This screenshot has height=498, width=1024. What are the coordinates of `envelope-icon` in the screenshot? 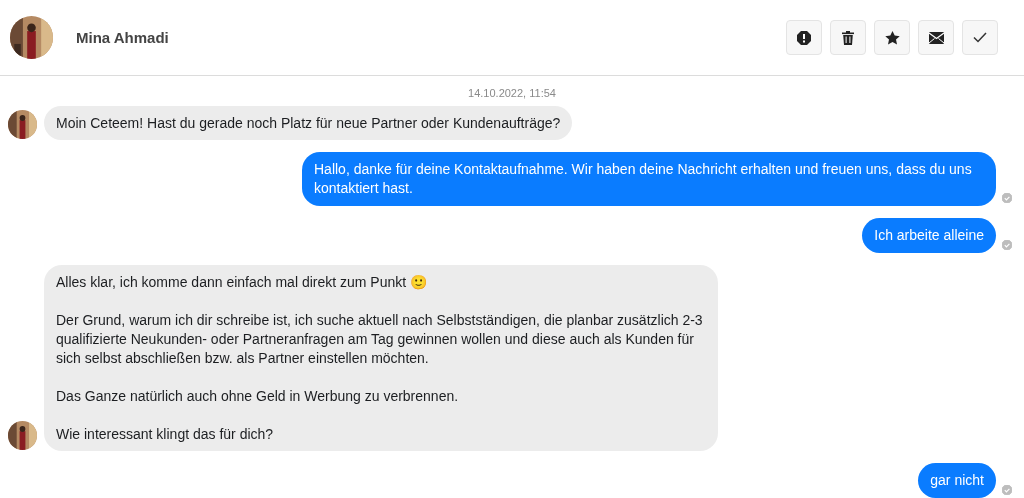 It's located at (936, 37).